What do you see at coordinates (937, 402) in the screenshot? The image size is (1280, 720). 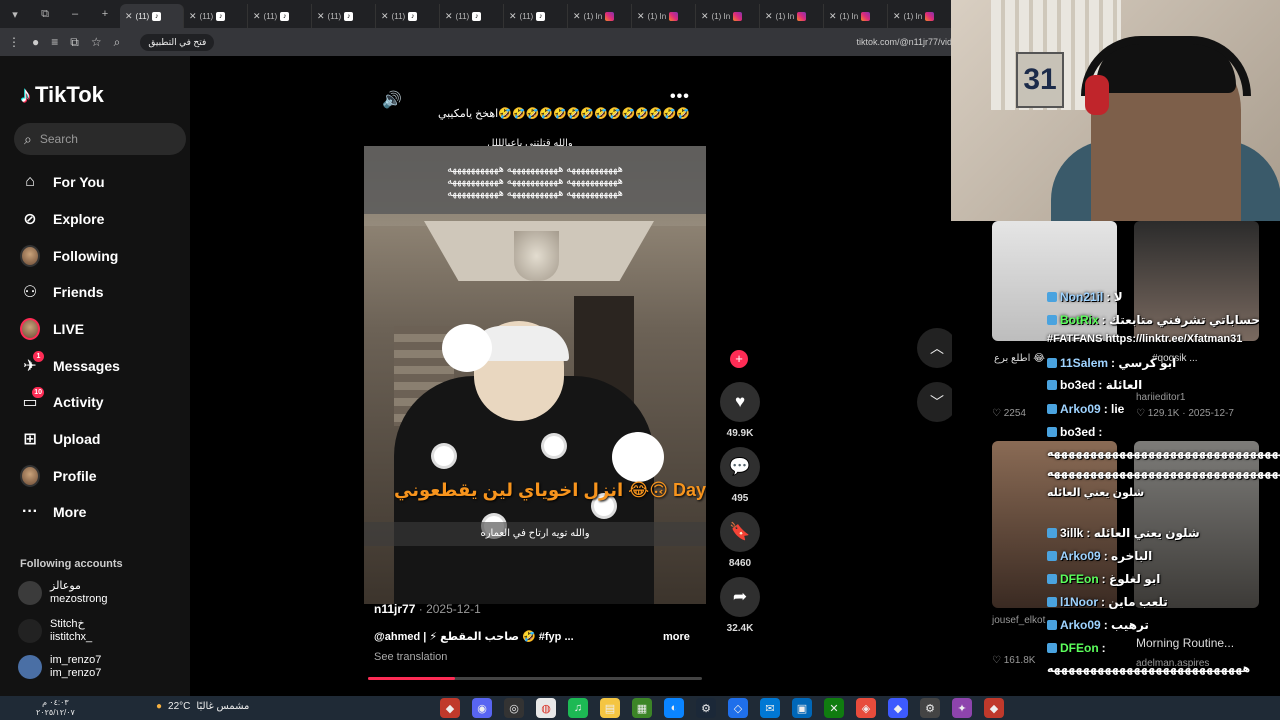 I see `next-video-button: ﹀` at bounding box center [937, 402].